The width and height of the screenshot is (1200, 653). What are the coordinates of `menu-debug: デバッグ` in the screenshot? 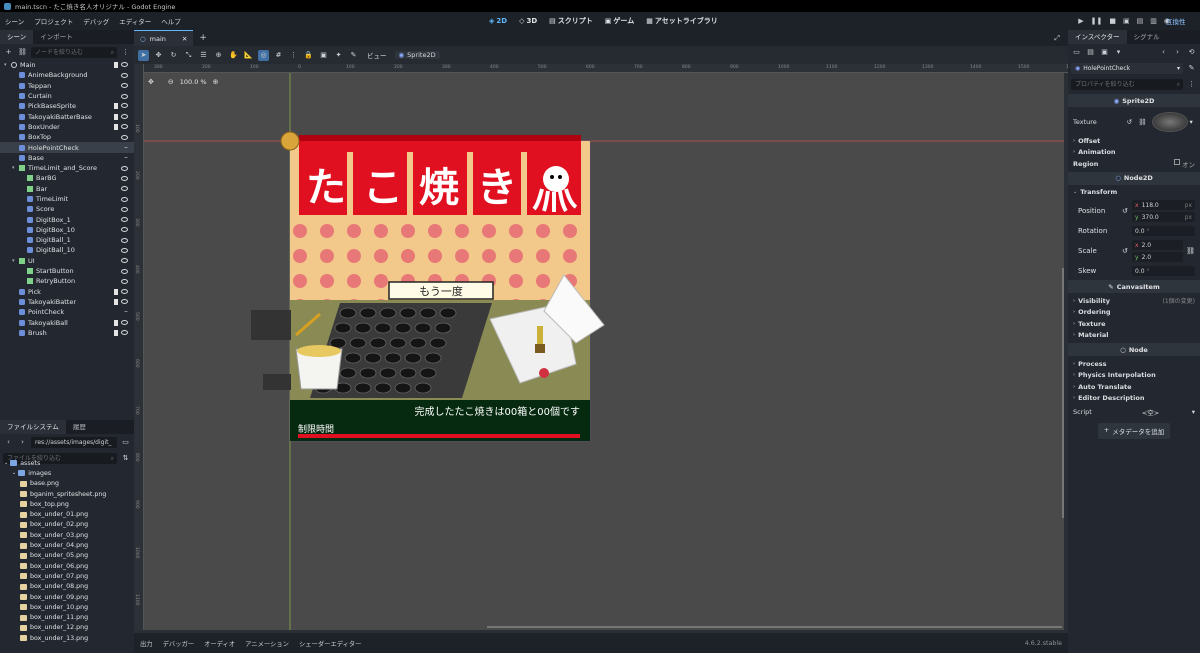 It's located at (96, 21).